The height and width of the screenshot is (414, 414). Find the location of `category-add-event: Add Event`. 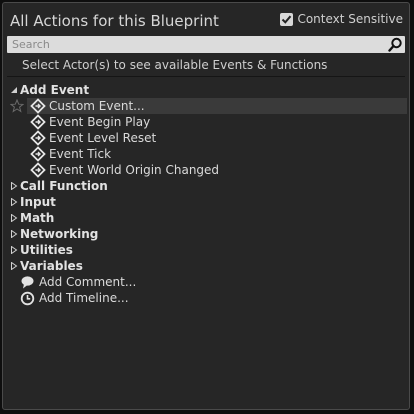

category-add-event: Add Event is located at coordinates (206, 90).